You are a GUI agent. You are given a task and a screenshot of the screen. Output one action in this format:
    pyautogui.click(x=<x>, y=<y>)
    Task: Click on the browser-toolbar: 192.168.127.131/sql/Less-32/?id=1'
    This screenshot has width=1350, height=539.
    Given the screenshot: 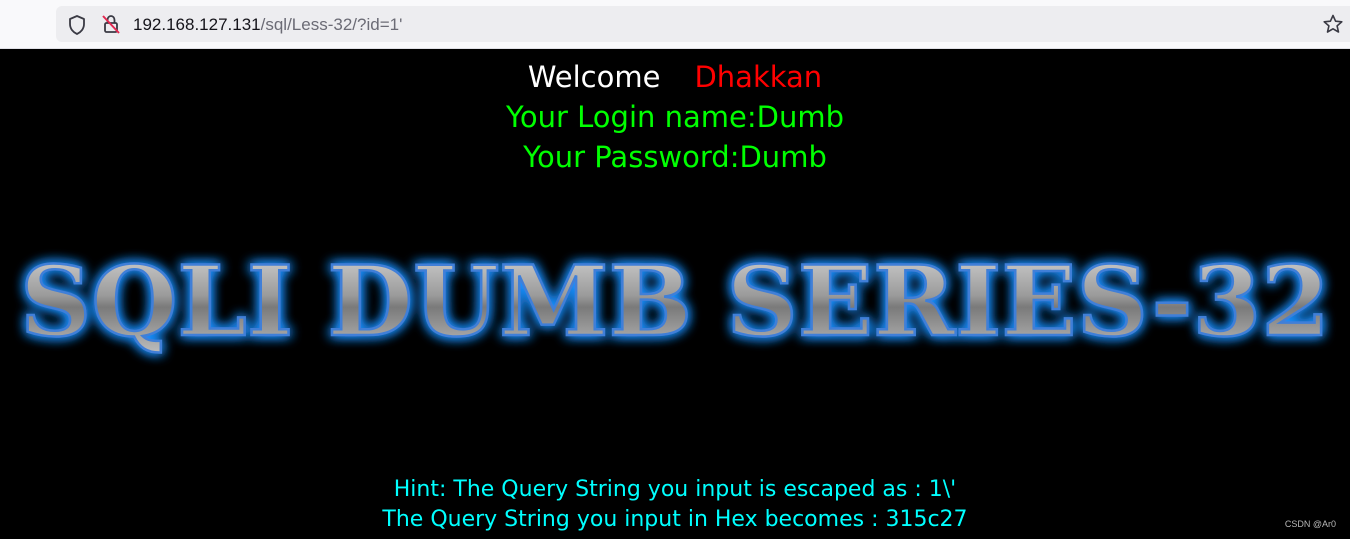 What is the action you would take?
    pyautogui.click(x=675, y=24)
    